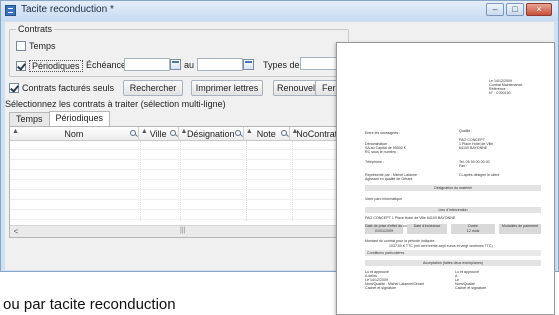  What do you see at coordinates (389, 179) in the screenshot?
I see `doc-representant-role: Agissant en qualité de Gérant` at bounding box center [389, 179].